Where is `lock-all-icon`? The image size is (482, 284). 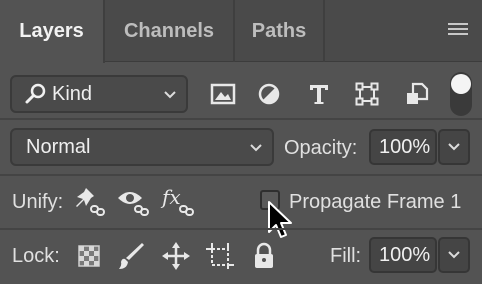
lock-all-icon is located at coordinates (264, 256).